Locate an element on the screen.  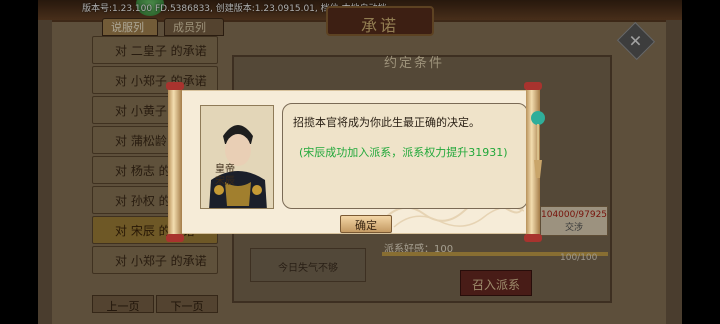
confirm-button: 确定 is located at coordinates (366, 224).